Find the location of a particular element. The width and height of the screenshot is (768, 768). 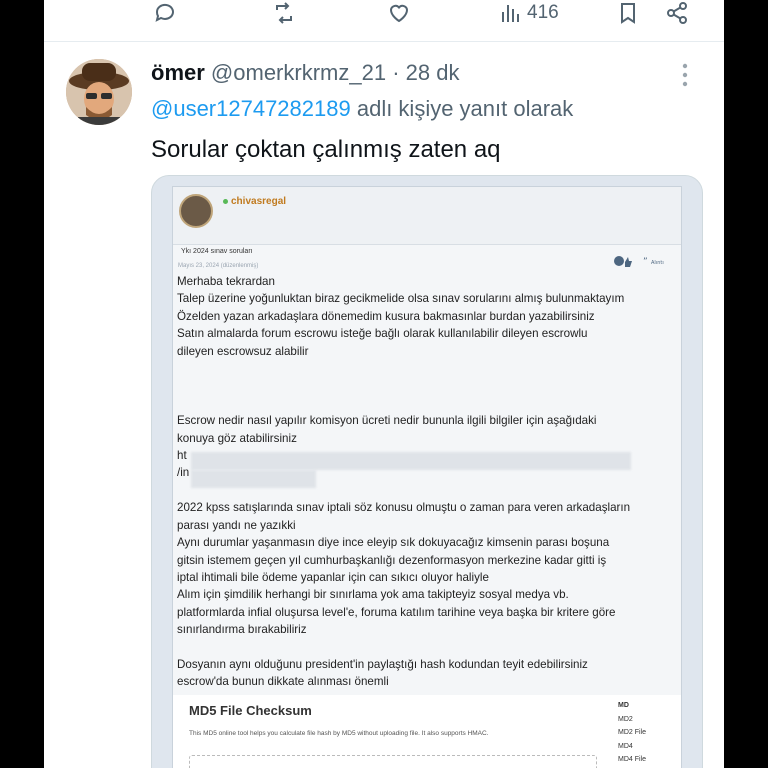

tweet-text: Sorular çoktan çalınmış zaten aq is located at coordinates (326, 149).